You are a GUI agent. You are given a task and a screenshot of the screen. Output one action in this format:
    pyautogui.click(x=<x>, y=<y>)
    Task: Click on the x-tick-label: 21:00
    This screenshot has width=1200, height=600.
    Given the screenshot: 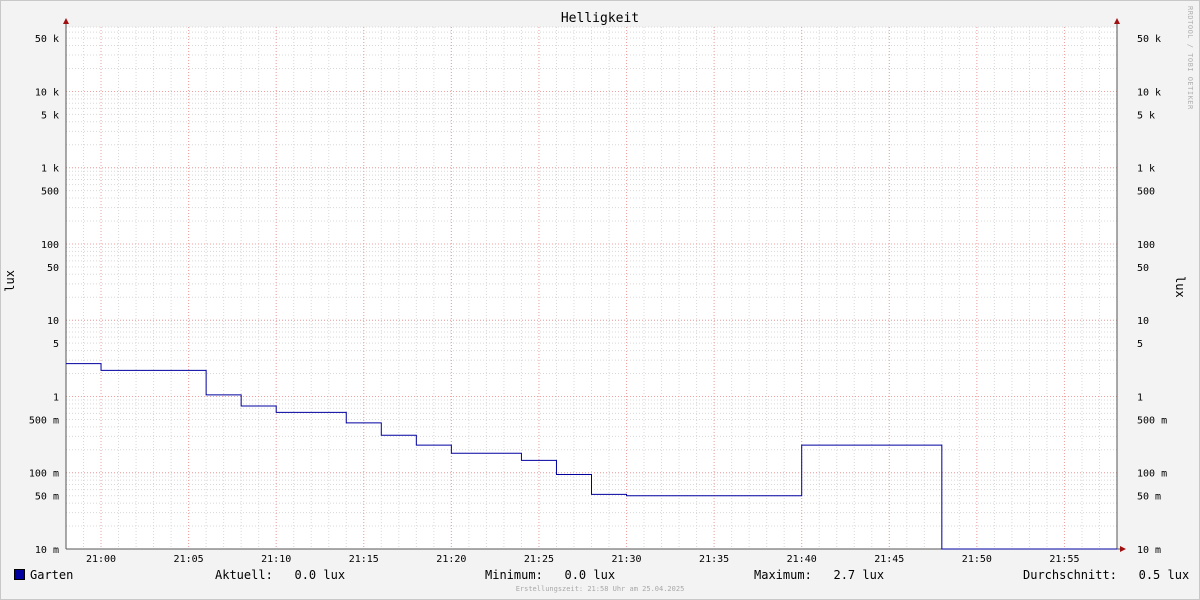 What is the action you would take?
    pyautogui.click(x=101, y=559)
    